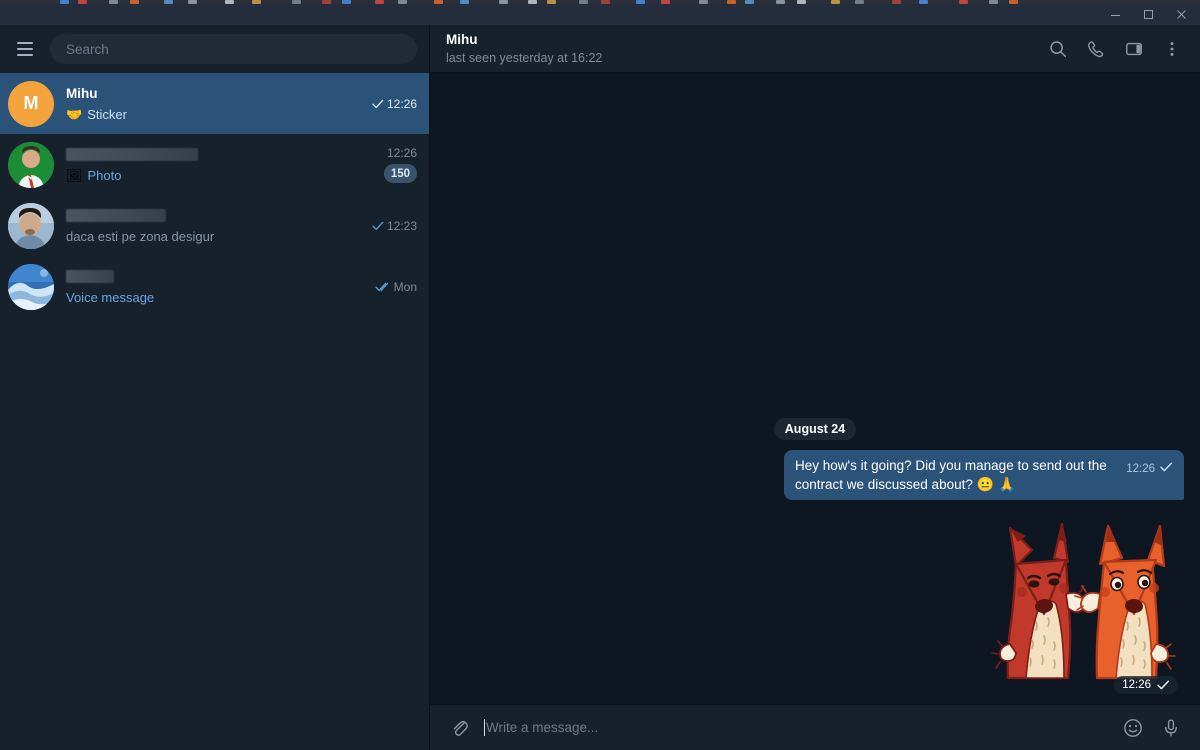 The image size is (1200, 750). Describe the element at coordinates (1140, 469) in the screenshot. I see `message-time: 12:26` at that location.